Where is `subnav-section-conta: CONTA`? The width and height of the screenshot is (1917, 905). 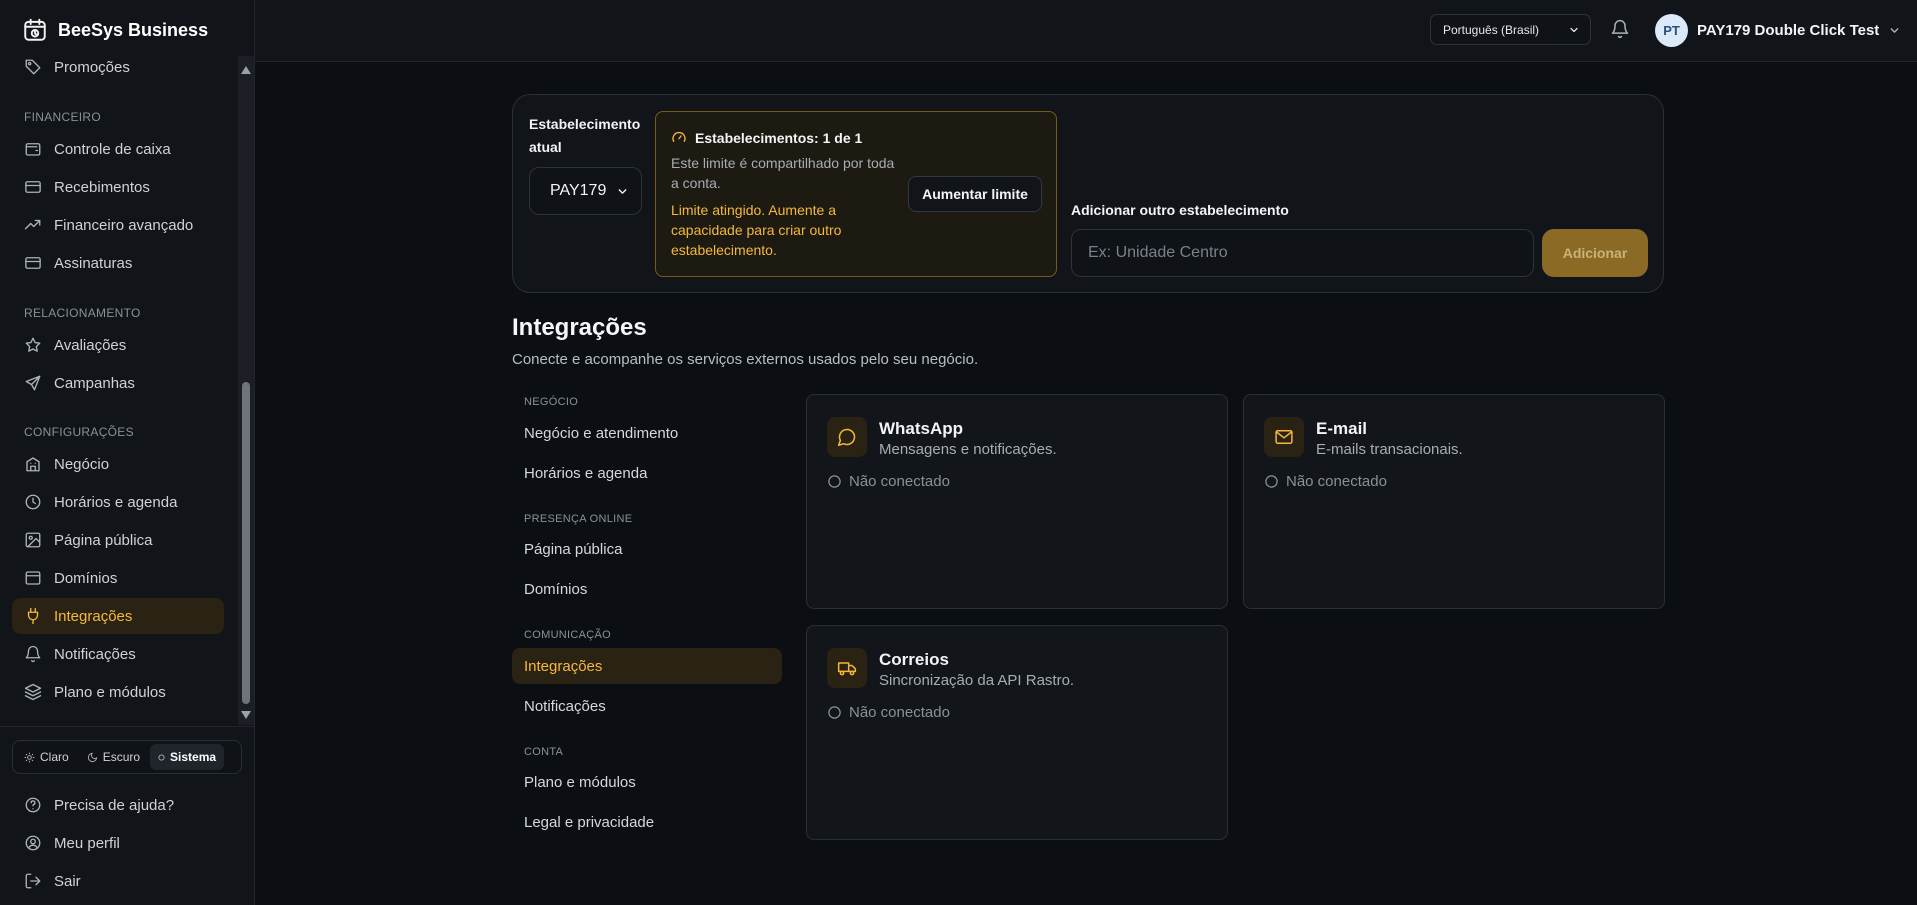 subnav-section-conta: CONTA is located at coordinates (544, 752).